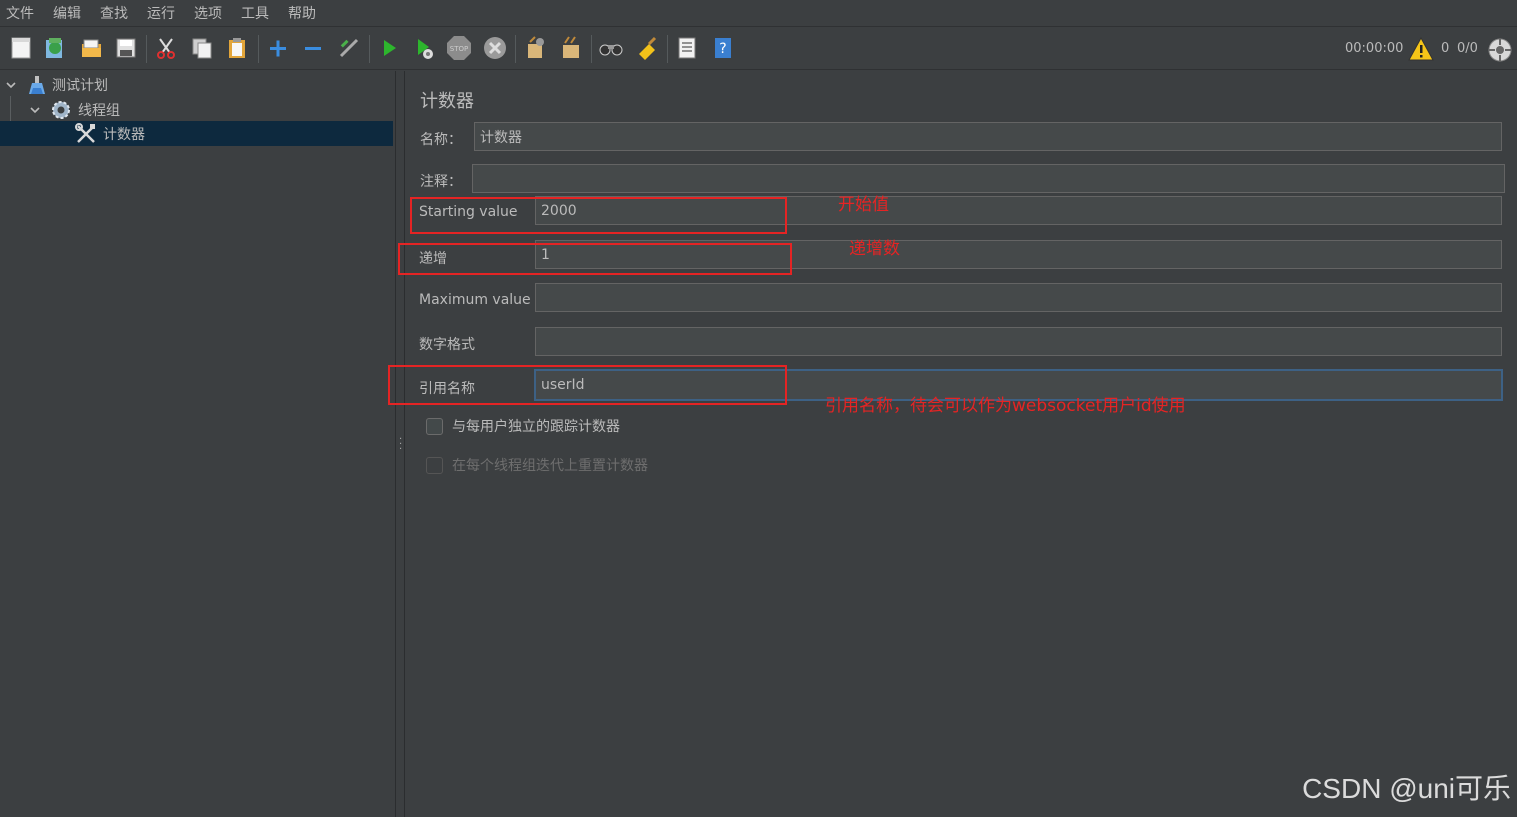 The height and width of the screenshot is (817, 1517). What do you see at coordinates (1445, 48) in the screenshot?
I see `error-count: 0` at bounding box center [1445, 48].